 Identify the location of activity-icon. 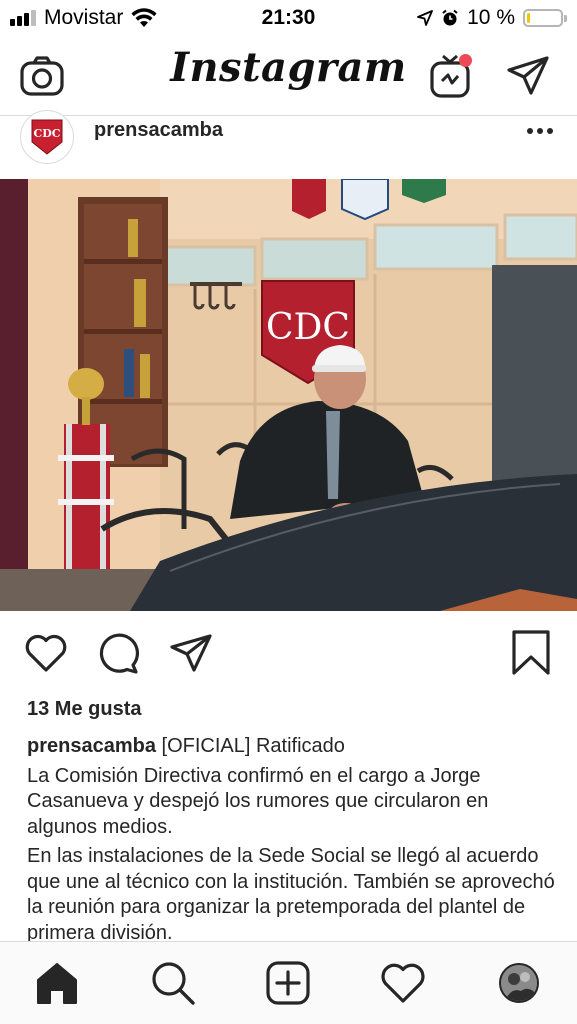
(403, 983).